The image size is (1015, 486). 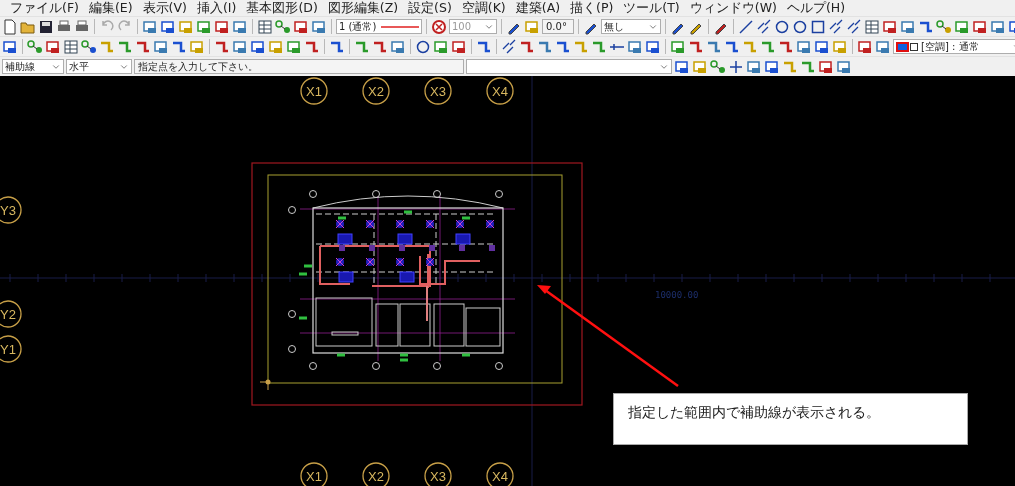 What do you see at coordinates (538, 8) in the screenshot?
I see `menu-item: 建築(A)` at bounding box center [538, 8].